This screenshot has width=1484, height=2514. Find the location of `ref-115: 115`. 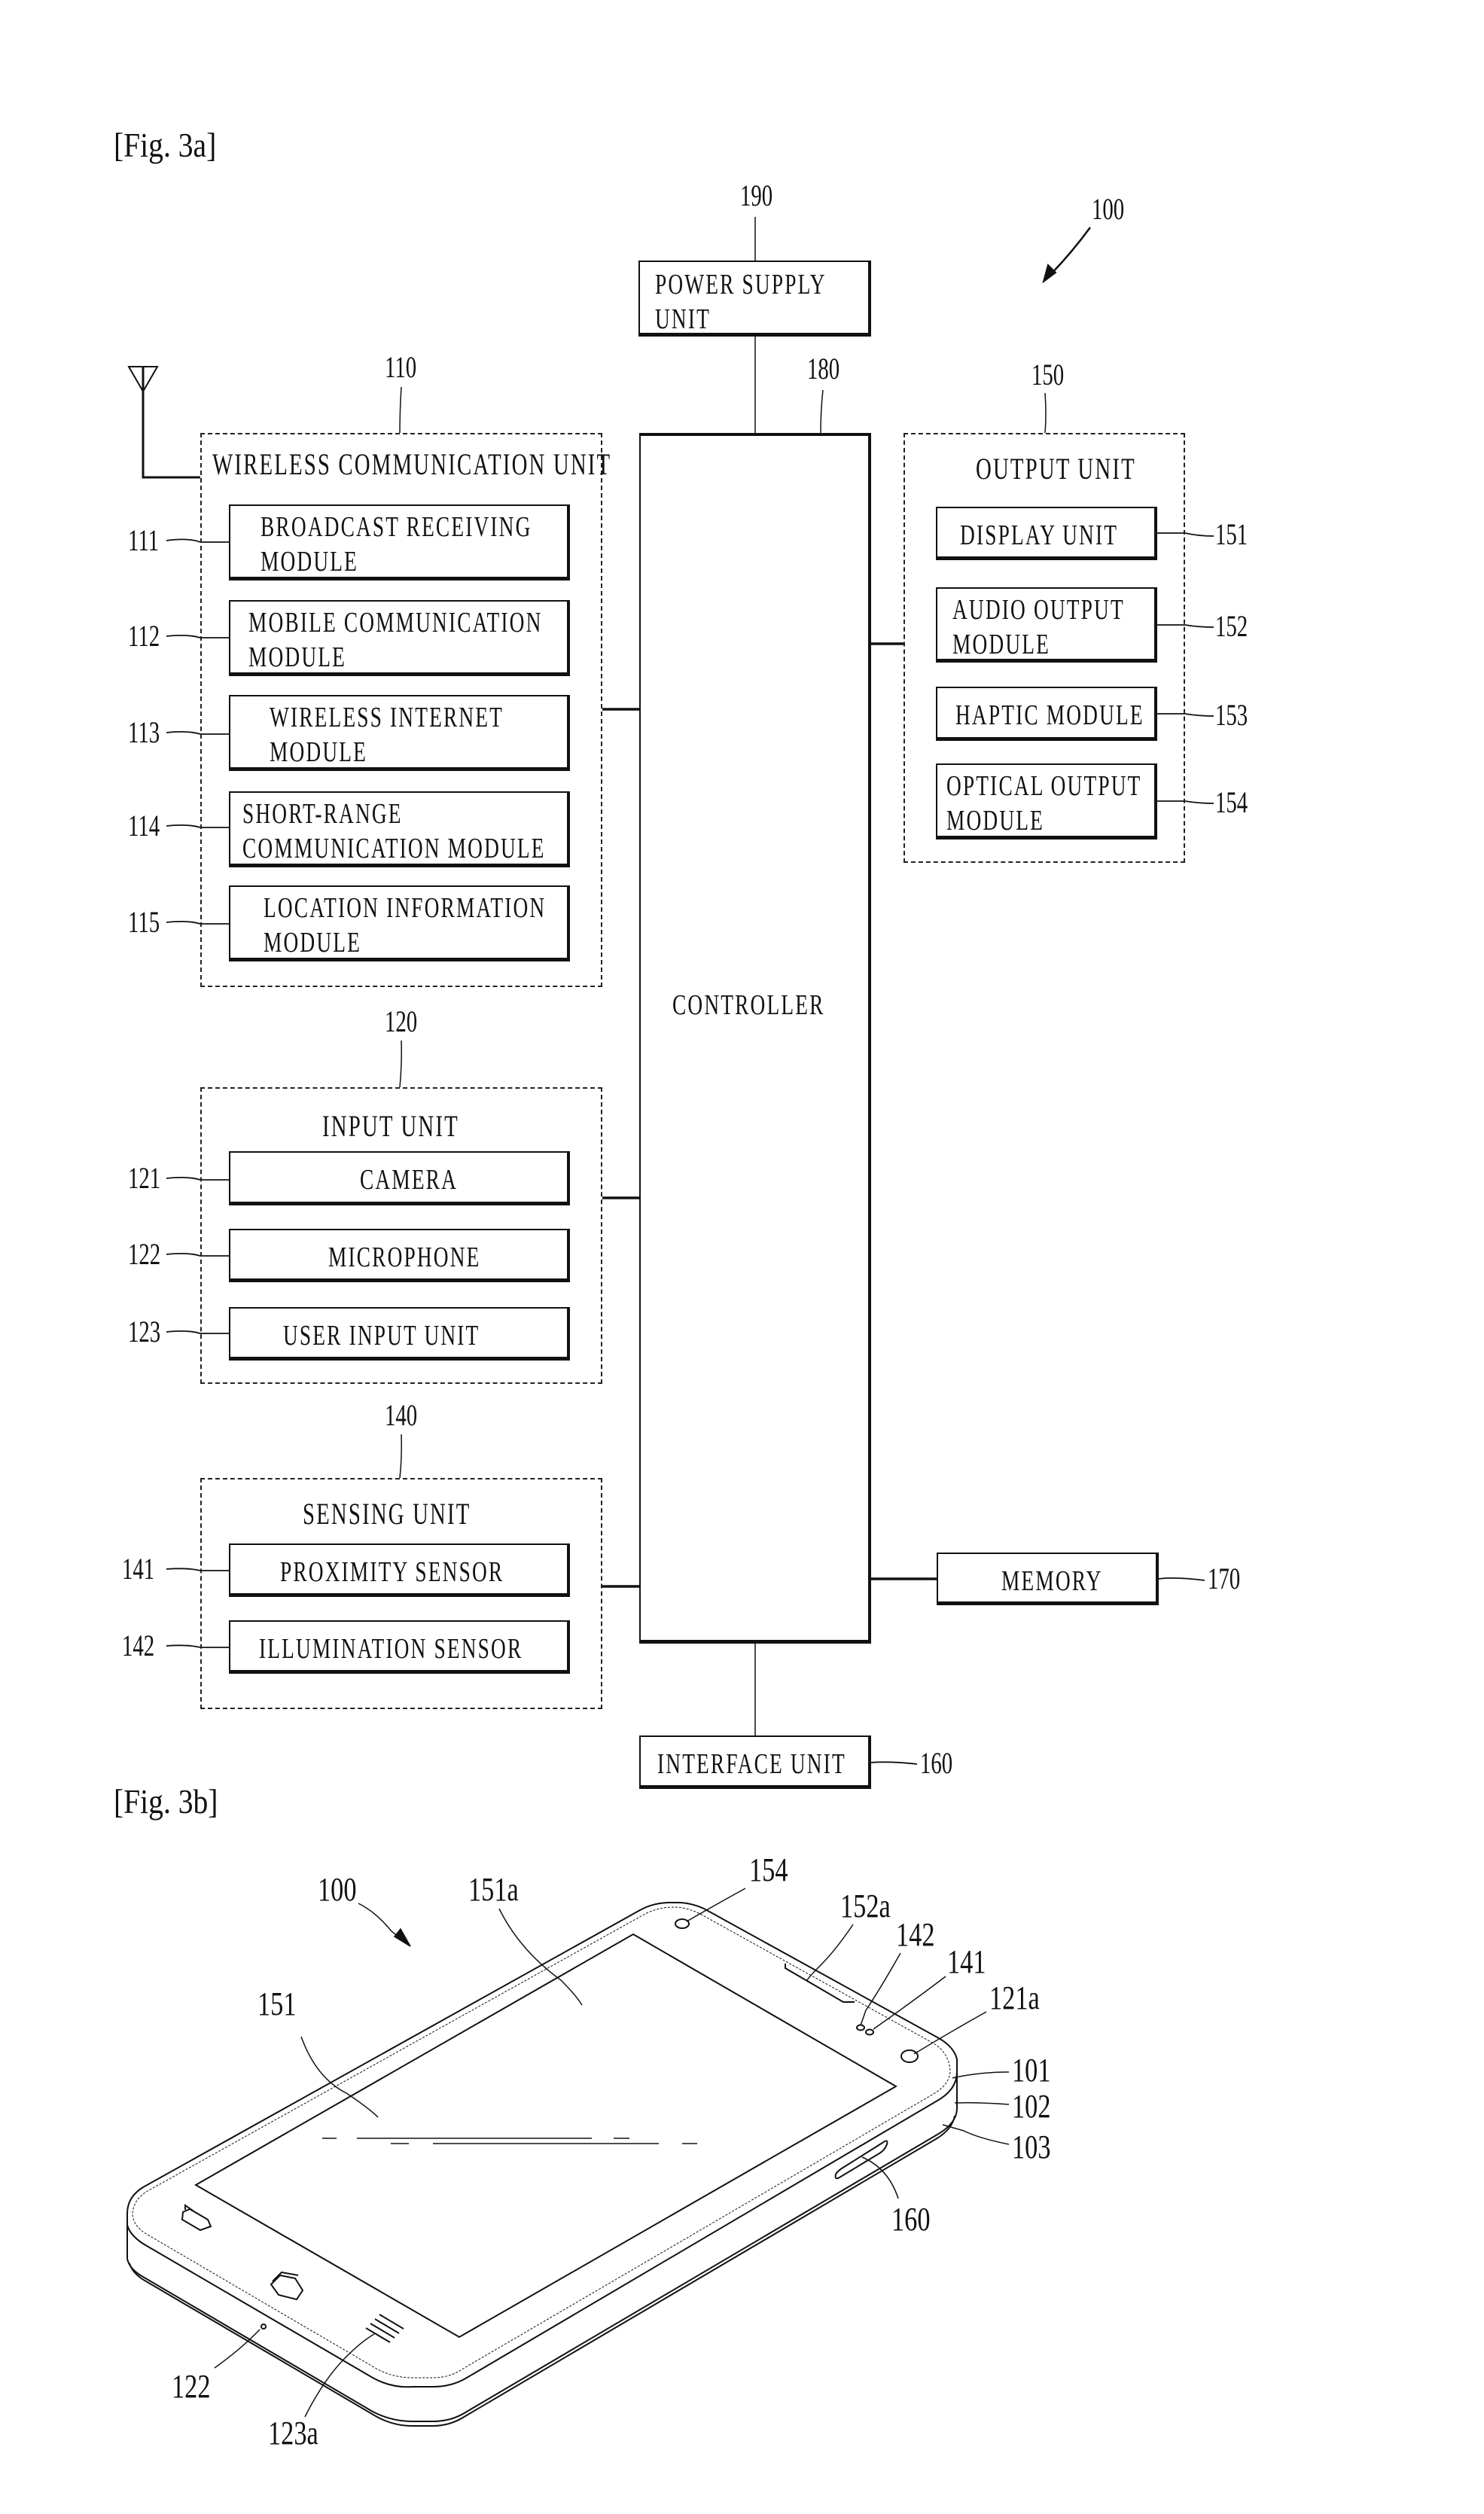

ref-115: 115 is located at coordinates (144, 922).